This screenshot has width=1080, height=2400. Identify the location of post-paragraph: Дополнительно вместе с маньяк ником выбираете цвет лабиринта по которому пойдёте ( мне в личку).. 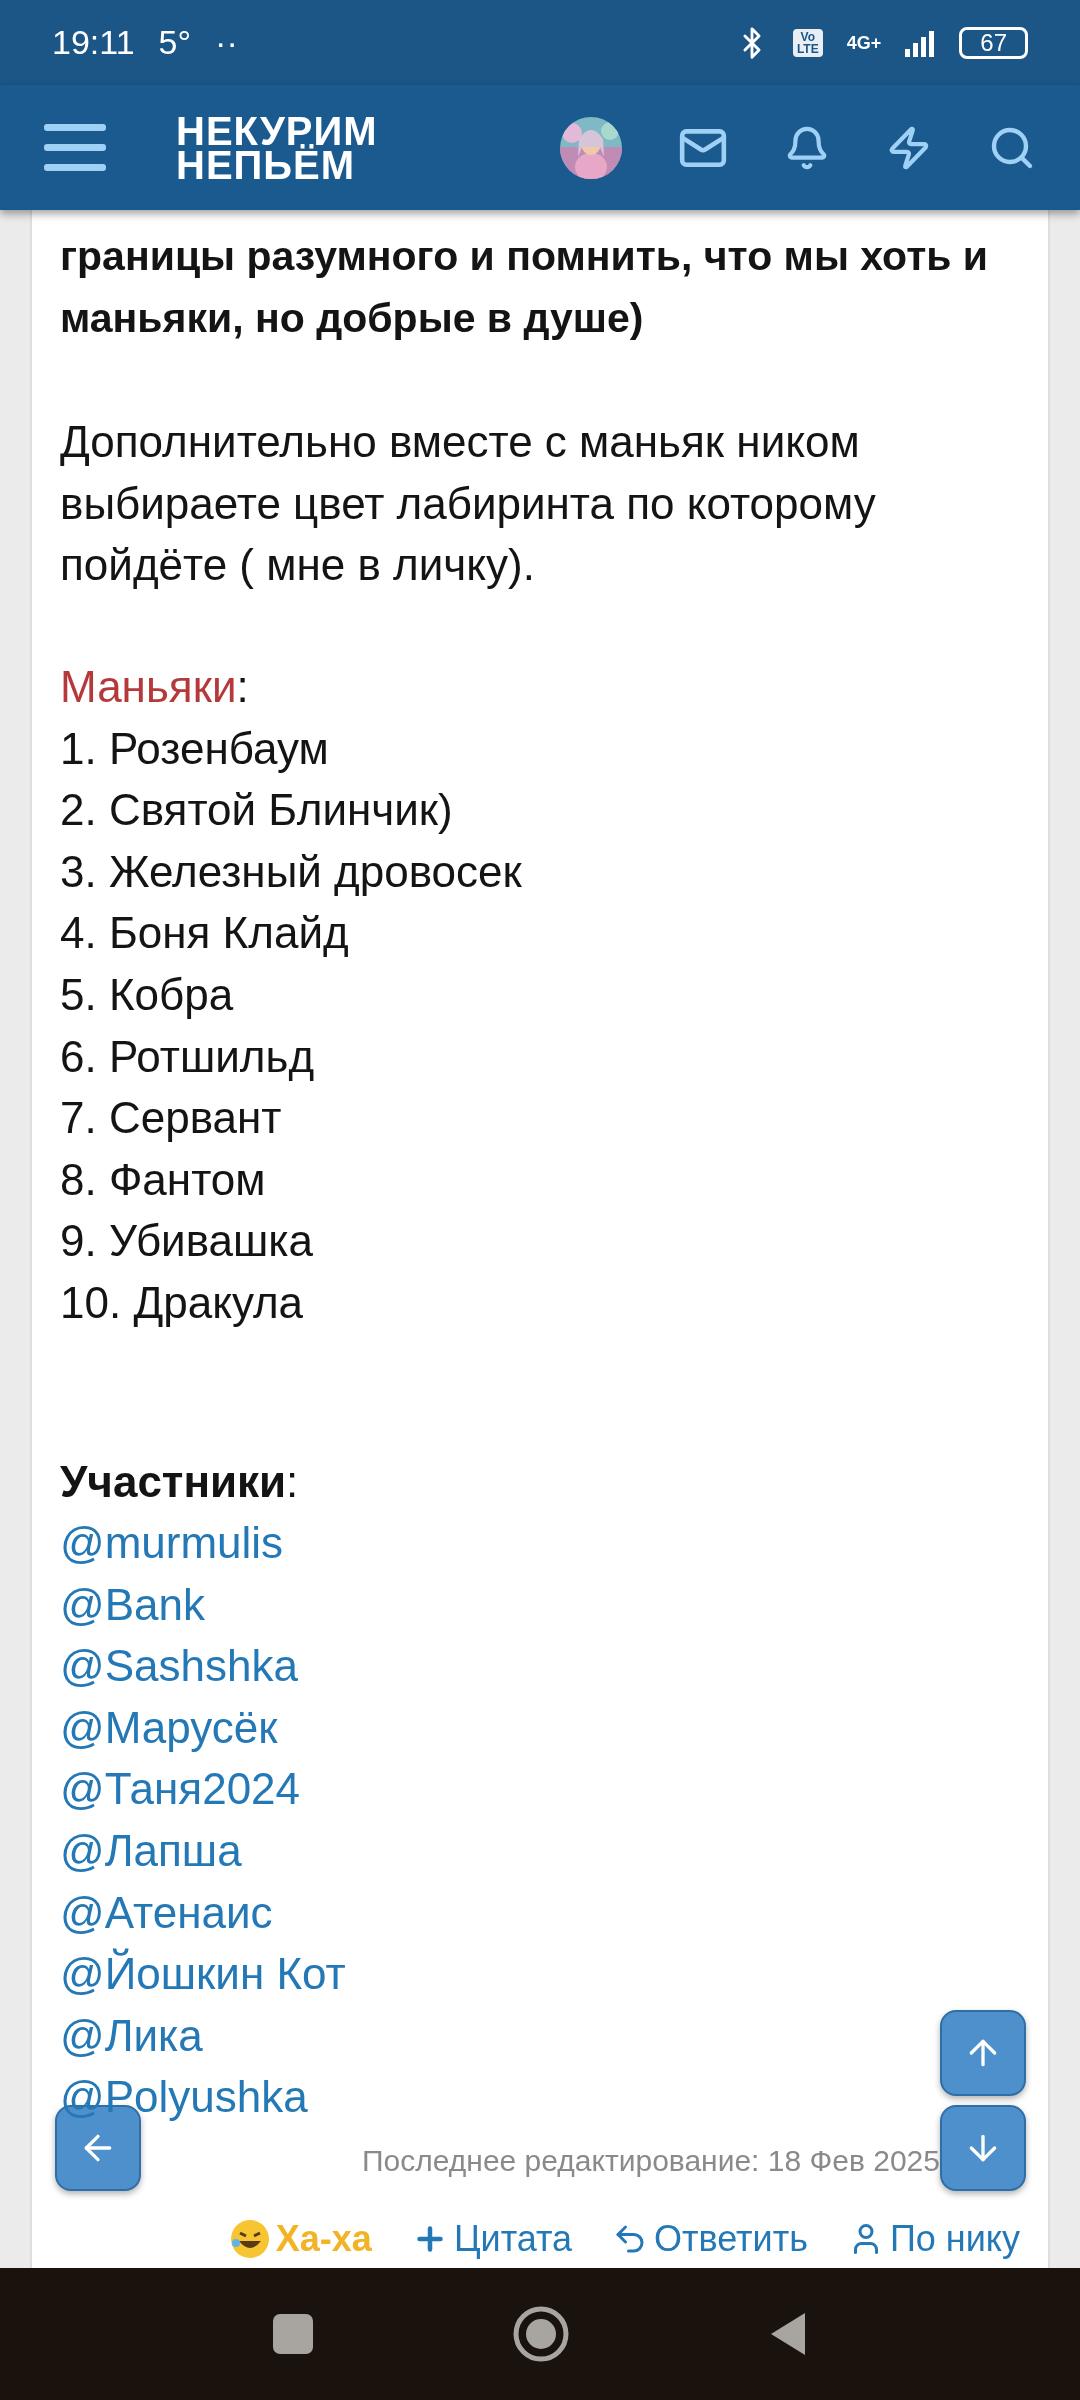
(468, 504).